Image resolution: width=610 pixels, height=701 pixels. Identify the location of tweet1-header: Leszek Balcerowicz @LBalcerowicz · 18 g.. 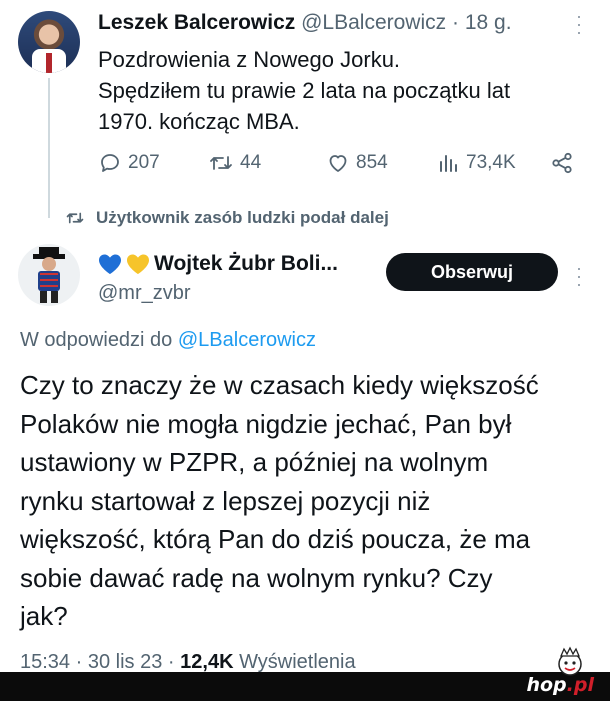
(305, 23).